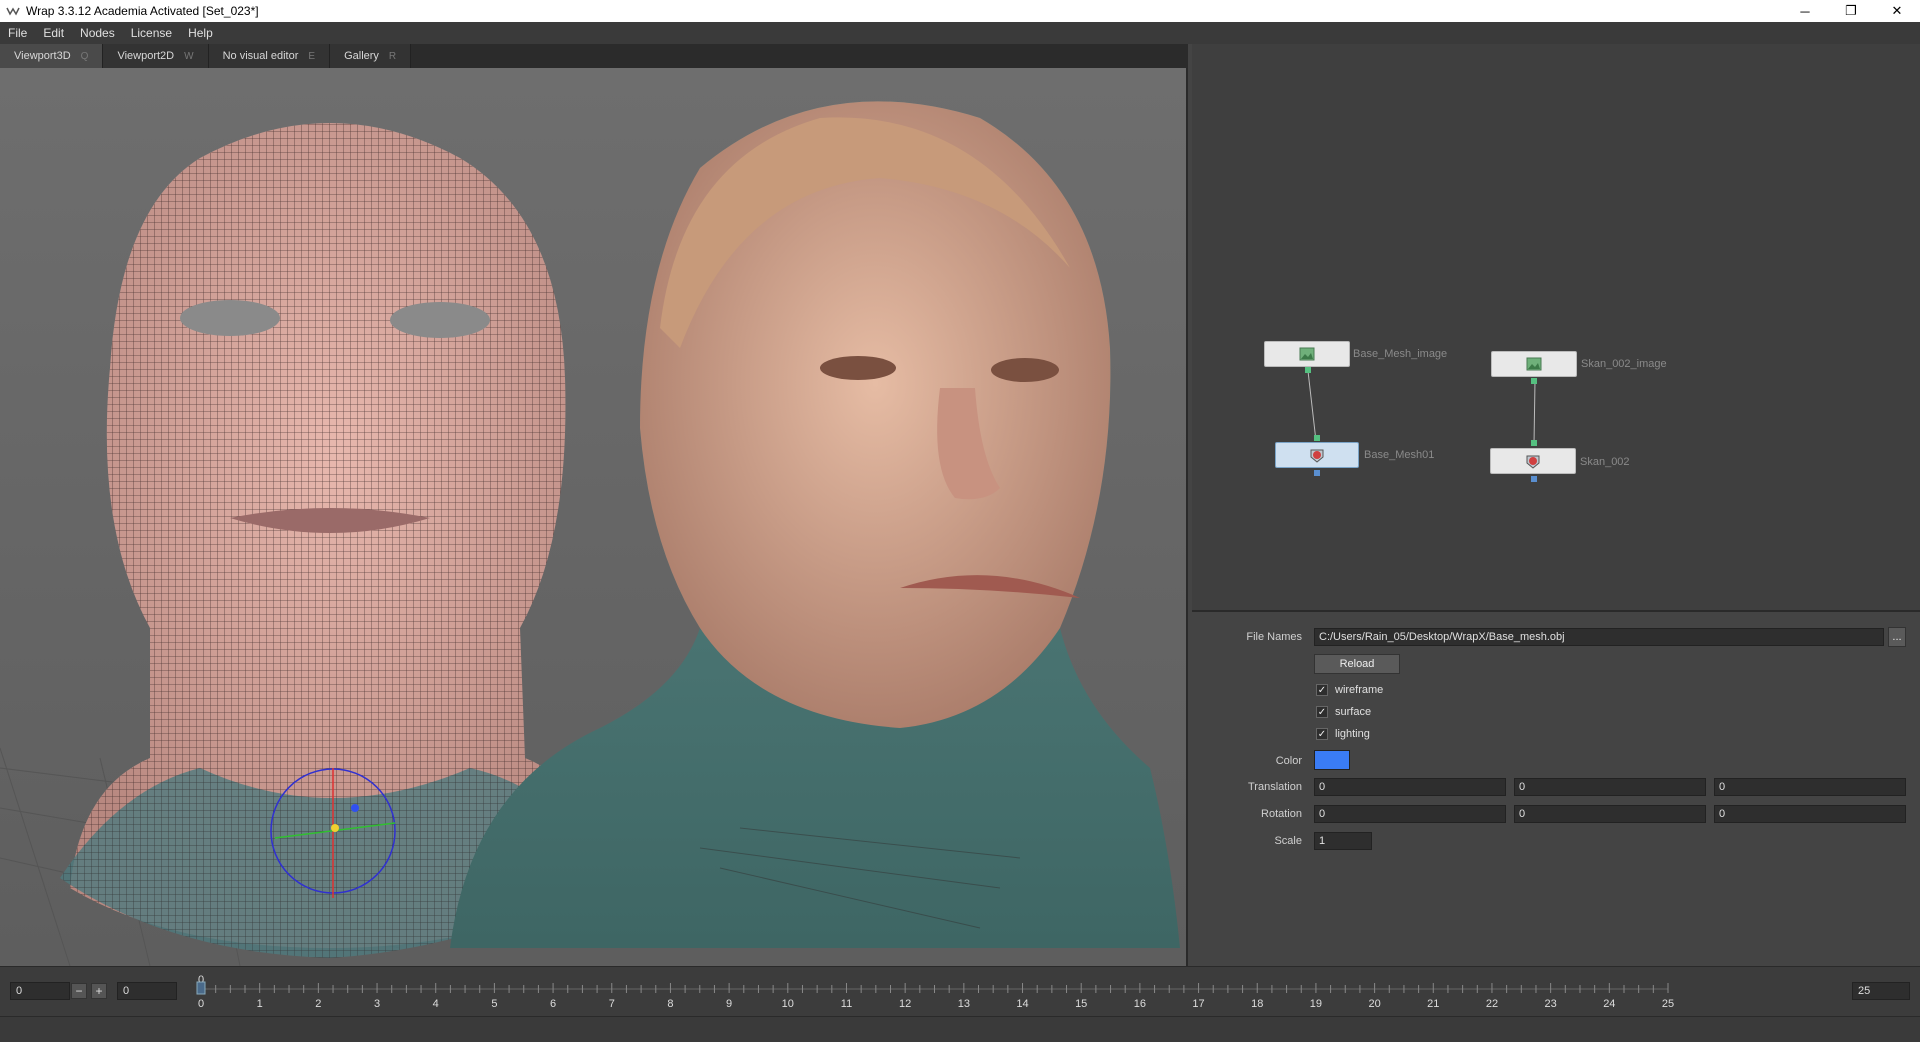  I want to click on tick-label: 3, so click(377, 1004).